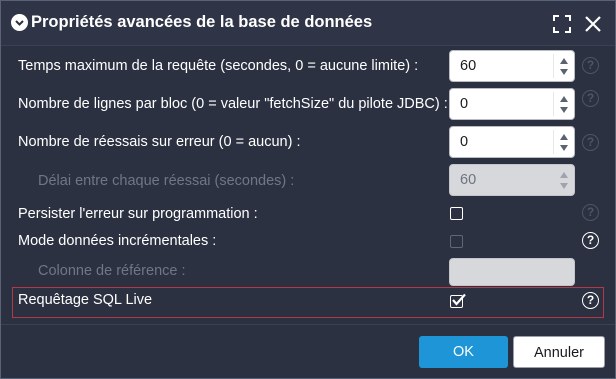  I want to click on live-sql-checkbox, so click(458, 300).